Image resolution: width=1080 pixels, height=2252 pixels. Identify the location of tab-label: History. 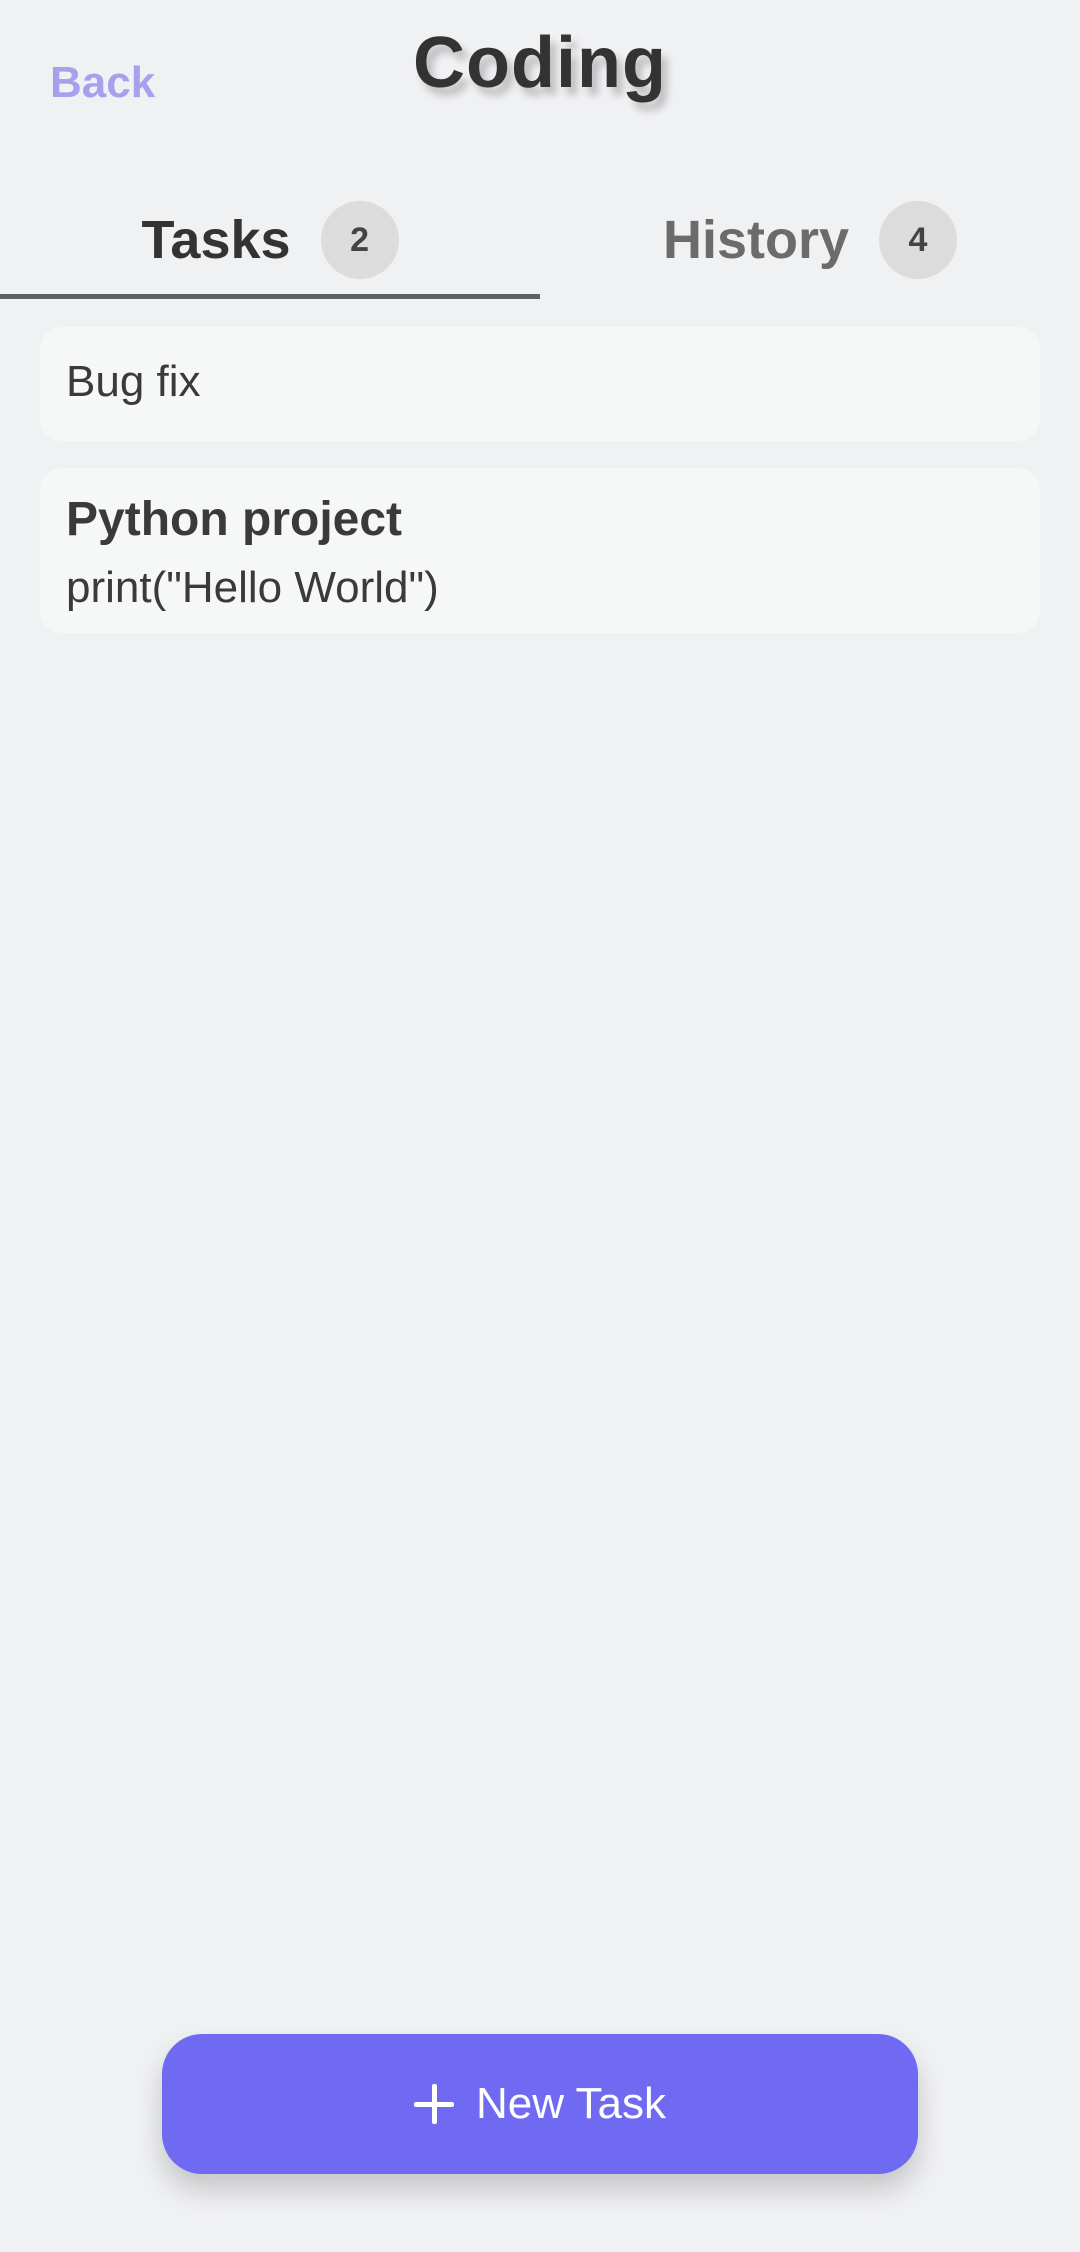
(756, 240).